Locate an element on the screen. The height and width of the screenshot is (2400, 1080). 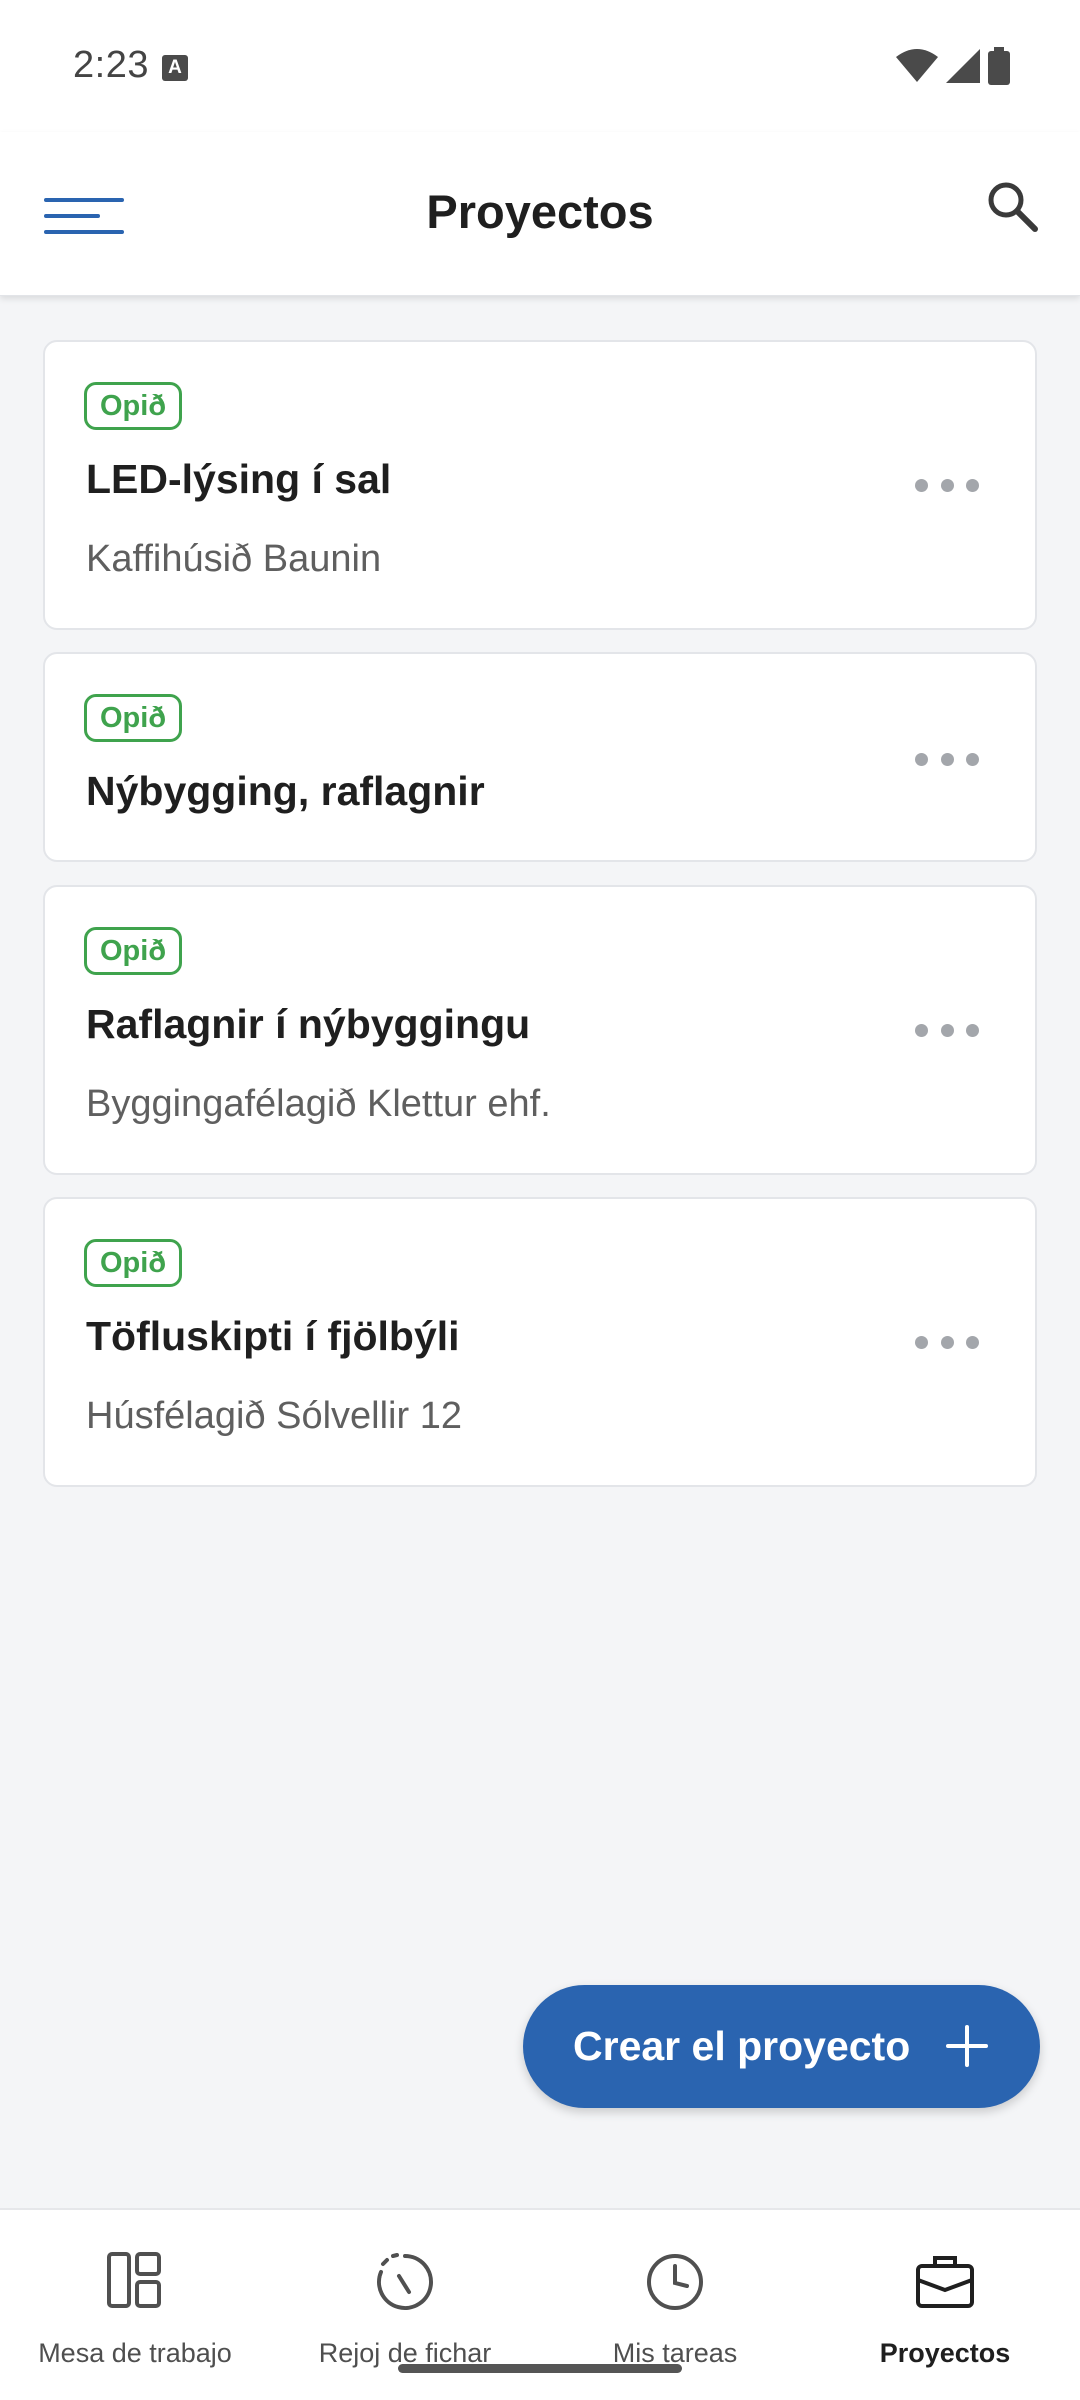
project-title: LED-lýsing í sal is located at coordinates (239, 479).